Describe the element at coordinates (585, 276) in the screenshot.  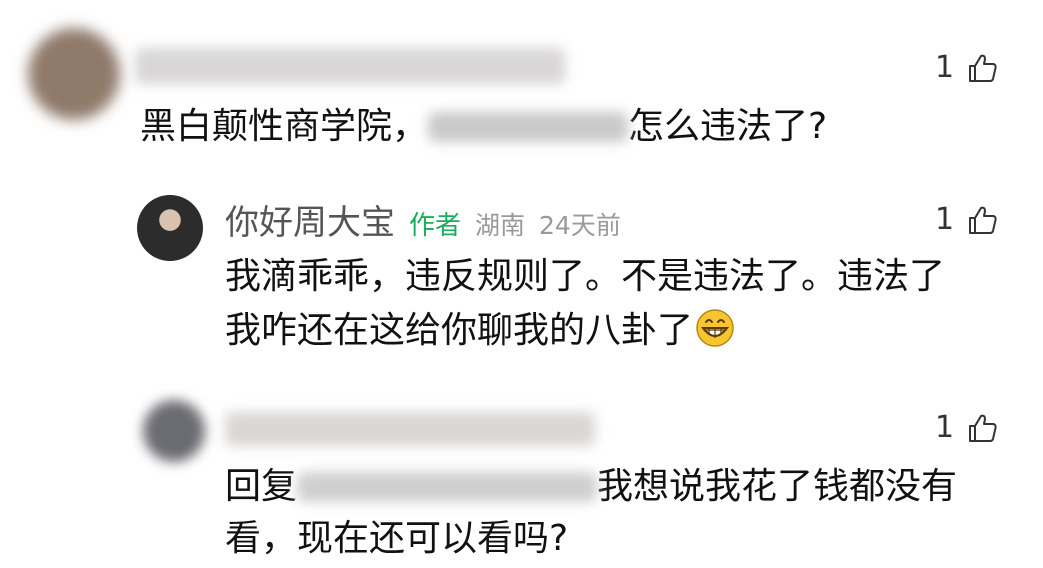
I see `comment-text-line-1: 我滴乖乖，违反规则了。不是违法了。违法了` at that location.